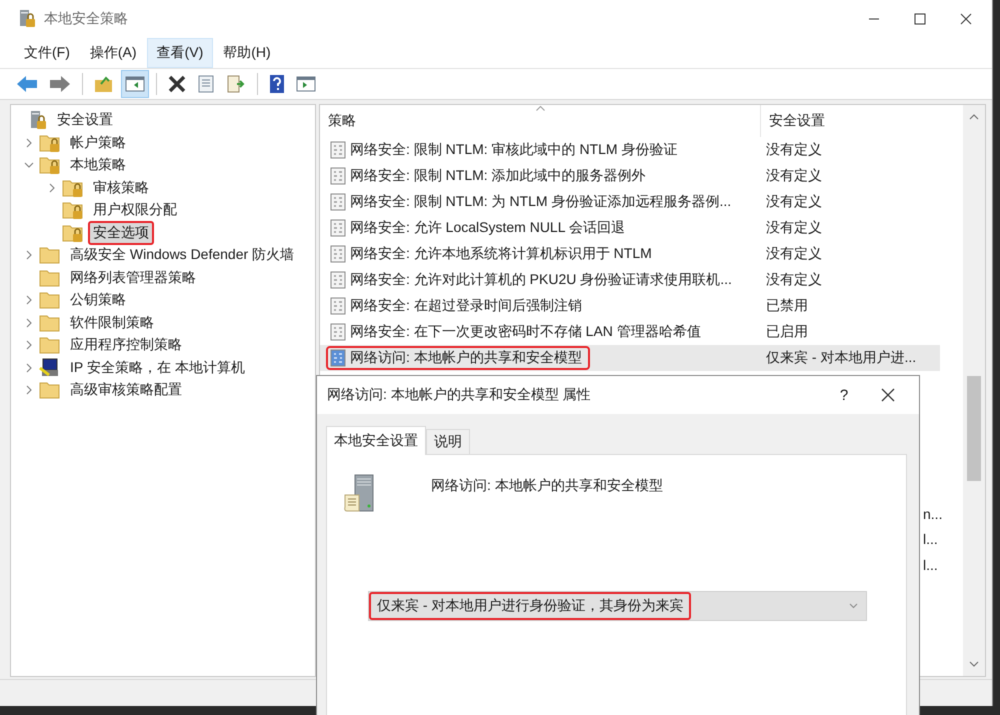 The height and width of the screenshot is (715, 1000). What do you see at coordinates (98, 165) in the screenshot?
I see `tree-item: 本地策略` at bounding box center [98, 165].